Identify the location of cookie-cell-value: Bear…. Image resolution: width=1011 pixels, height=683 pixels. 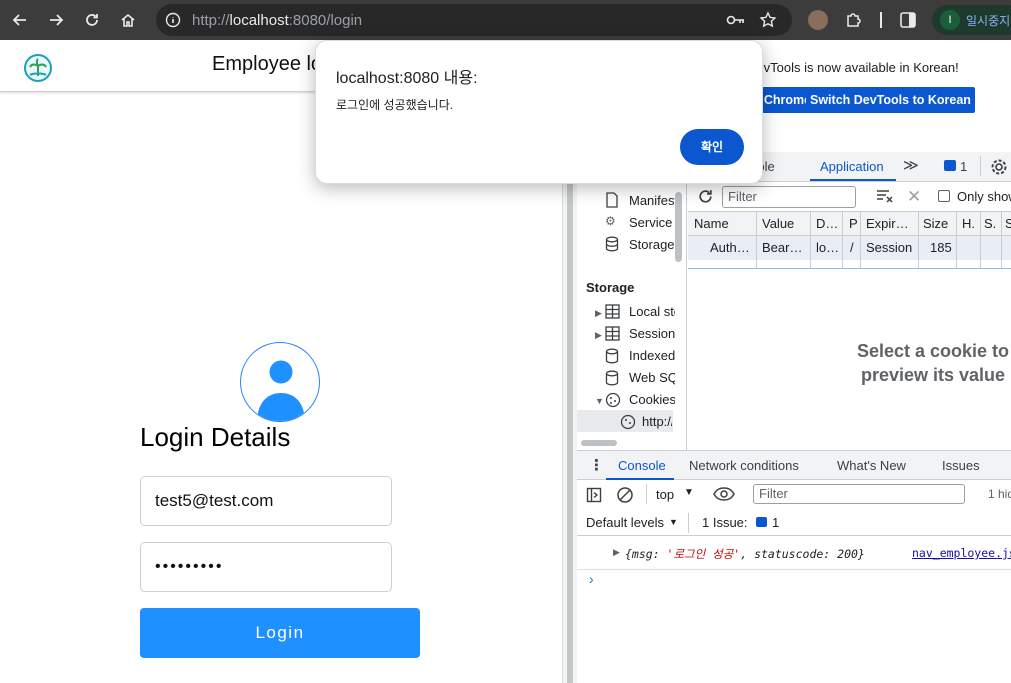
(782, 247).